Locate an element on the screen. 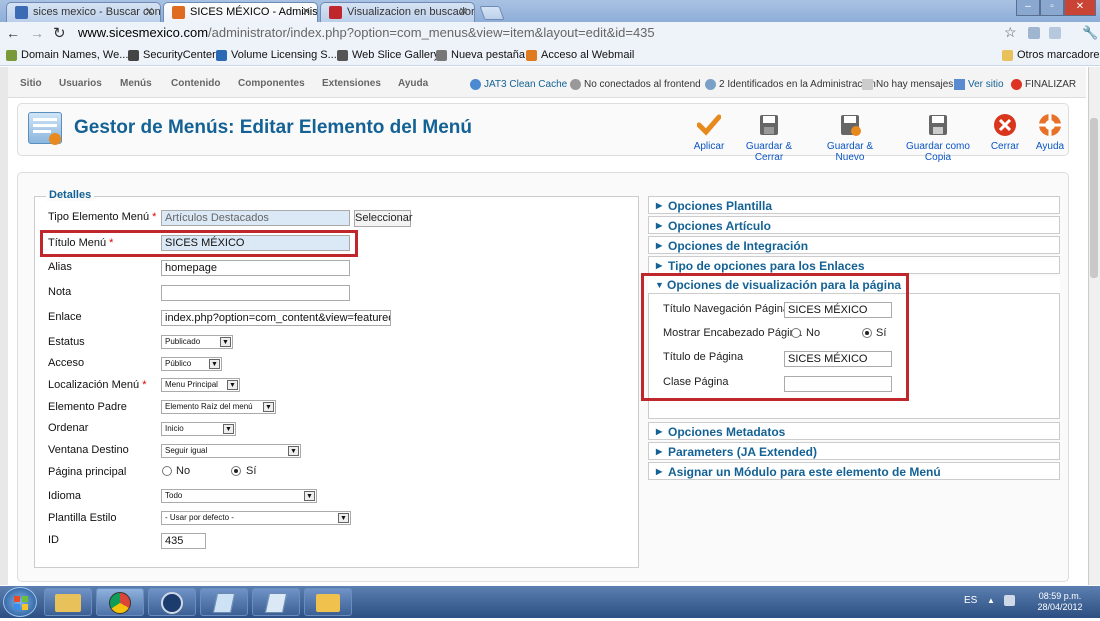  page-favicon-icon is located at coordinates (335, 12).